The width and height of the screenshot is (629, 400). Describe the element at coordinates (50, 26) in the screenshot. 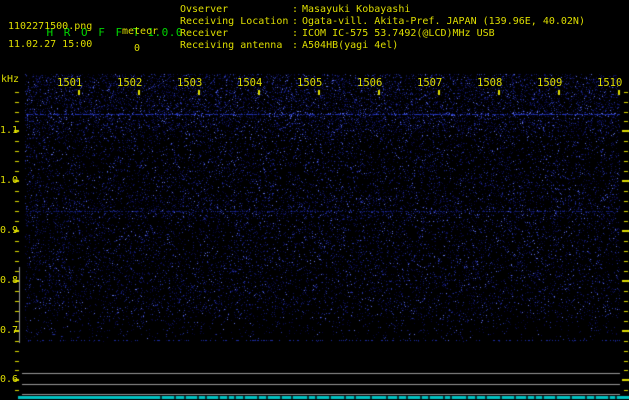

I see `output-filename: 1102271500.png` at that location.